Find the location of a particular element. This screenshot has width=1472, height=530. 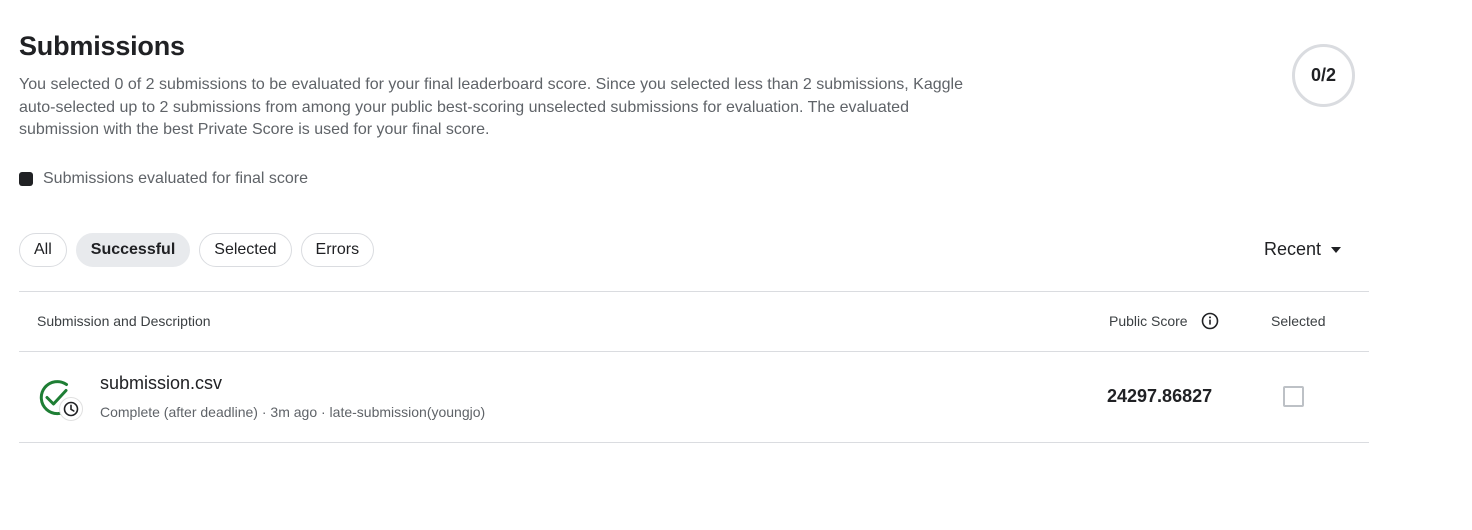

submission-filename: submission.csv is located at coordinates (161, 383).